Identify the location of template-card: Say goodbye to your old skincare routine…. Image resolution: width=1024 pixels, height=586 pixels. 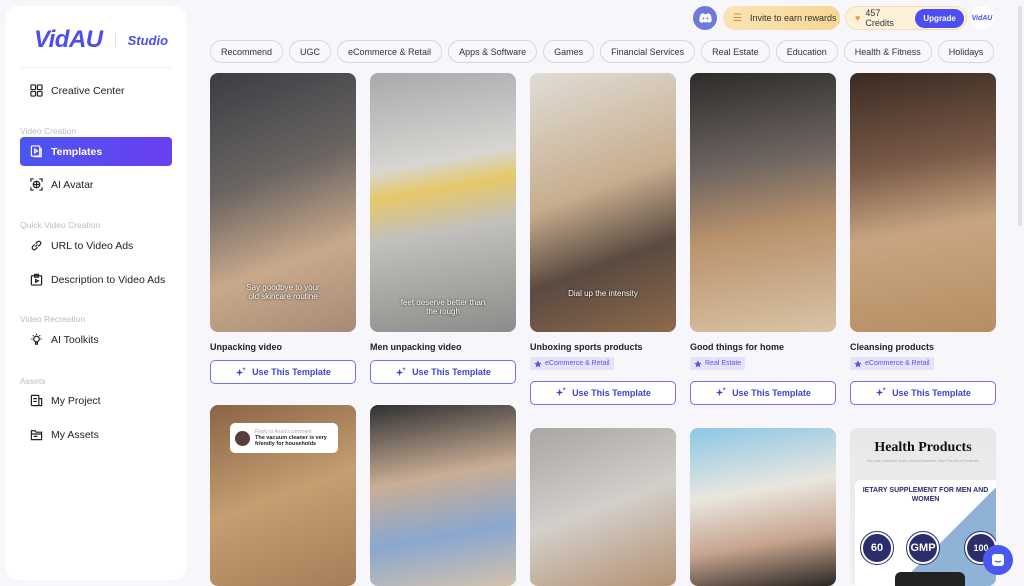
(283, 228).